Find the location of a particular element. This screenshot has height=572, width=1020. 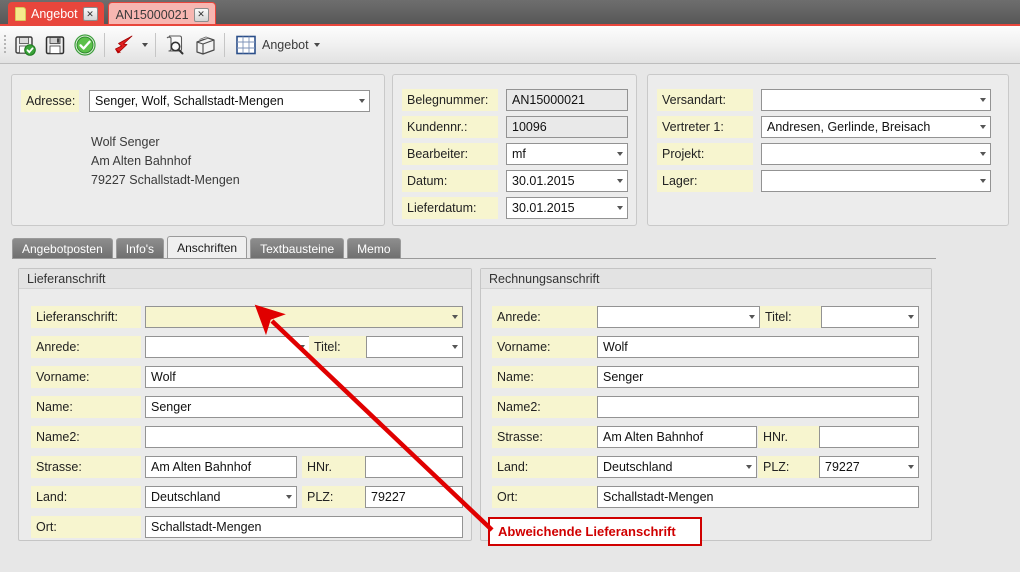

liefer-plz-label: PLZ: is located at coordinates (333, 497).